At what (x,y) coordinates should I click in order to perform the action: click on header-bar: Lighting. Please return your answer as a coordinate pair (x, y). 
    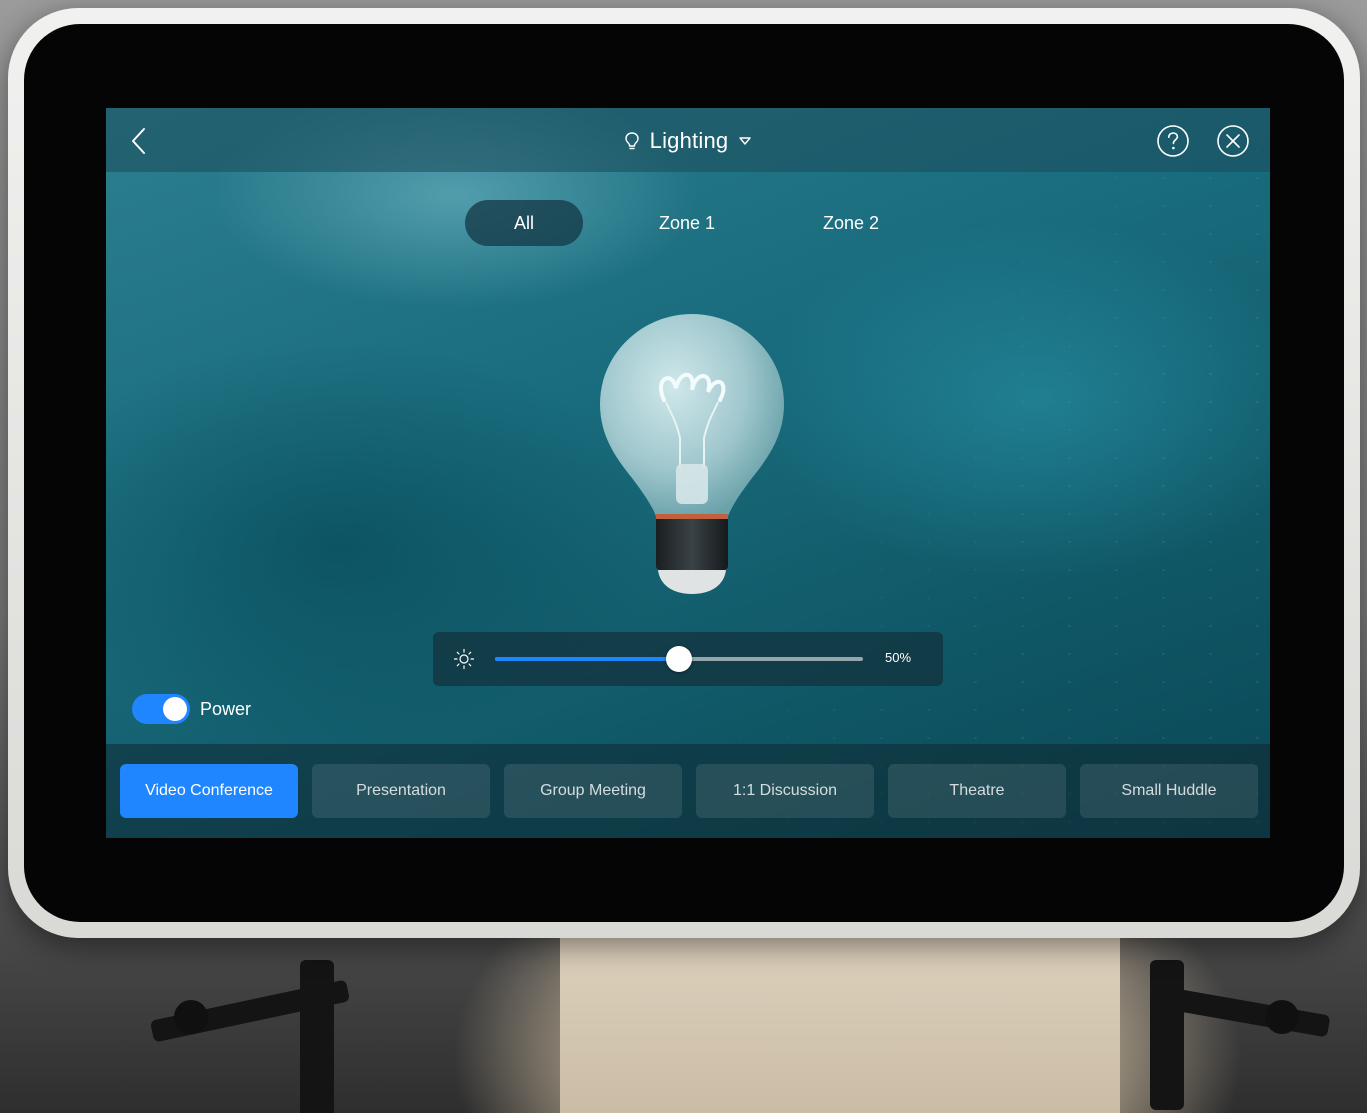
    Looking at the image, I should click on (688, 140).